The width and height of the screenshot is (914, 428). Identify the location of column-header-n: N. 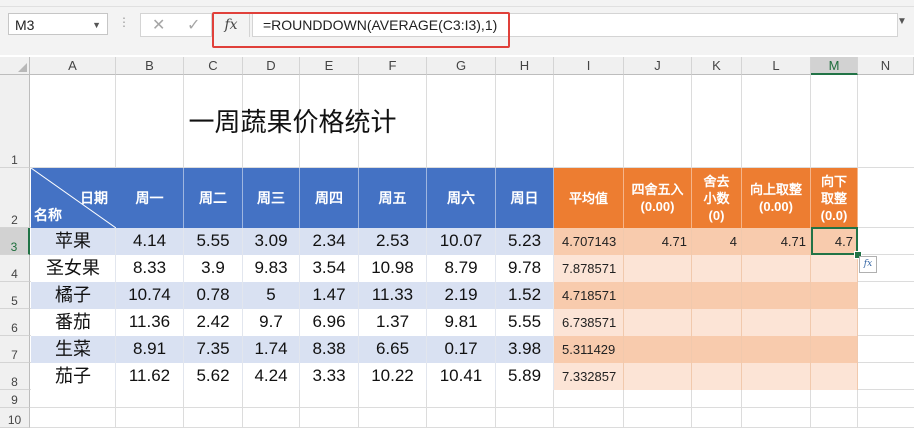
(886, 66).